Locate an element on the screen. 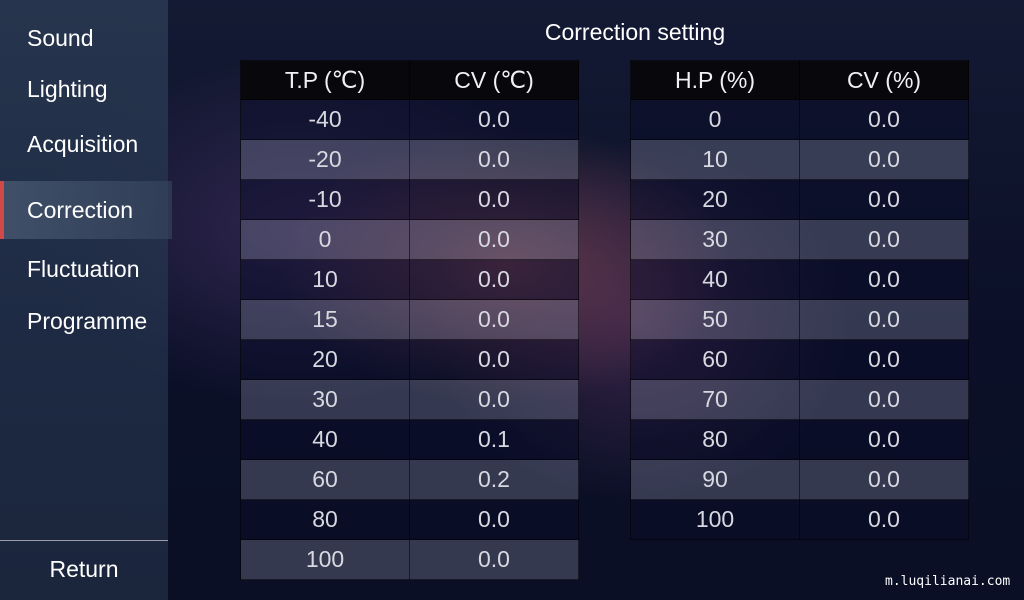 The width and height of the screenshot is (1024, 600). temperature-point-cell: -10 is located at coordinates (325, 199).